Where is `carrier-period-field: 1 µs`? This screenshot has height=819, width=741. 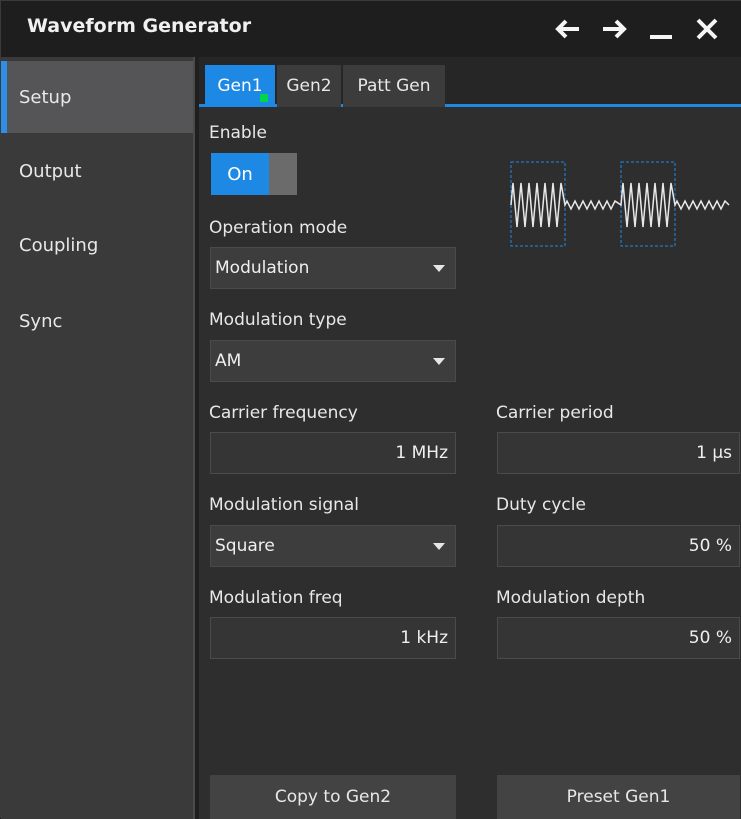
carrier-period-field: 1 µs is located at coordinates (618, 453).